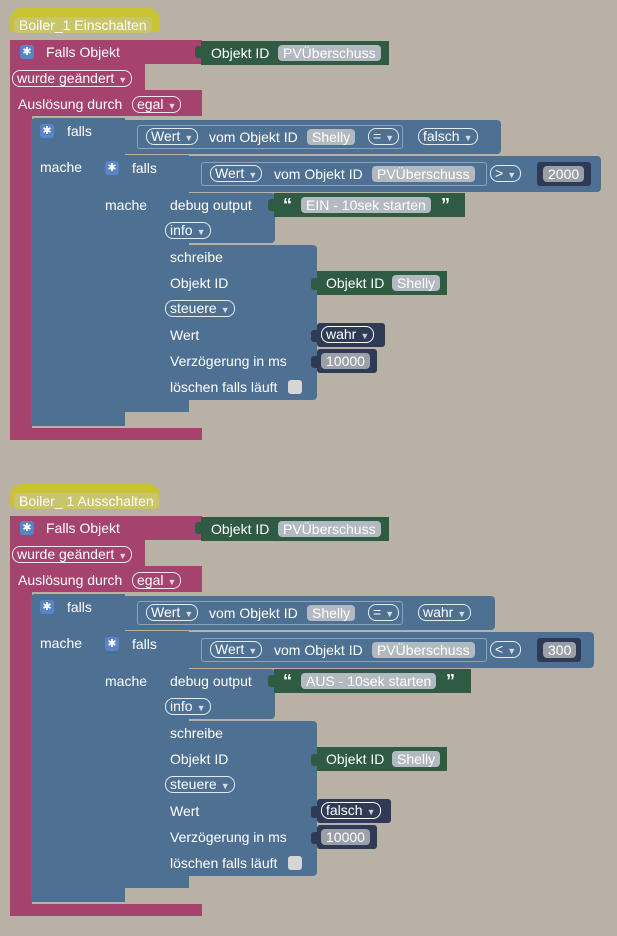 Image resolution: width=617 pixels, height=936 pixels. What do you see at coordinates (366, 205) in the screenshot?
I see `debug-message-value: EIN - 10sek starten` at bounding box center [366, 205].